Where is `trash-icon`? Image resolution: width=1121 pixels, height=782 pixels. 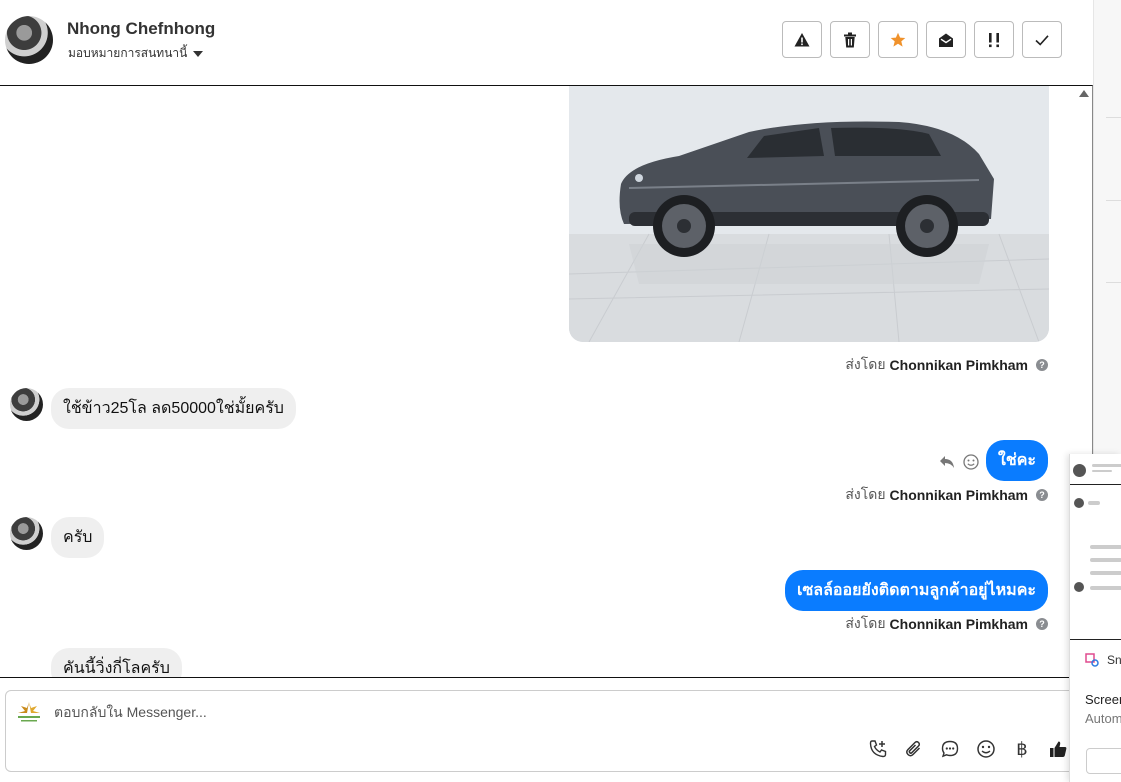 trash-icon is located at coordinates (850, 39).